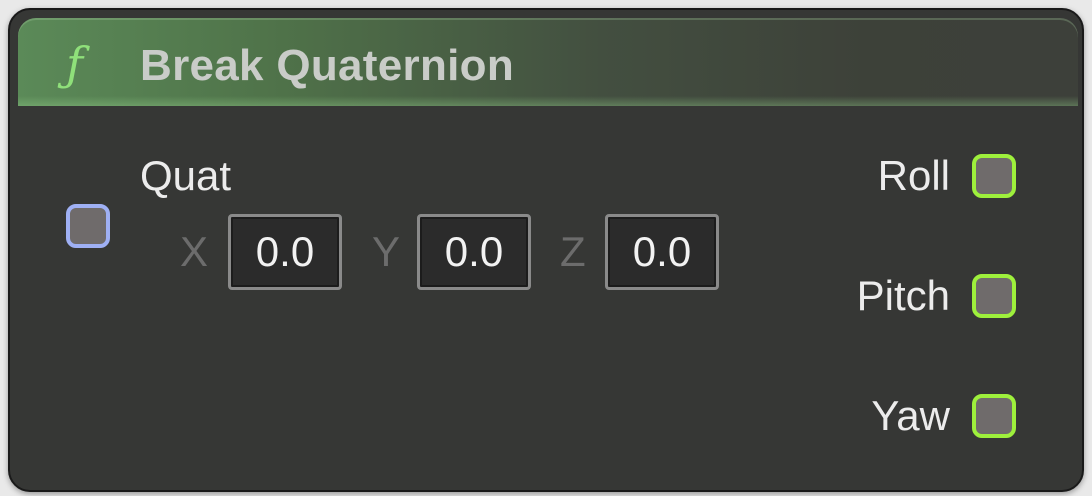 This screenshot has width=1092, height=496. What do you see at coordinates (913, 175) in the screenshot?
I see `roll-label: Roll` at bounding box center [913, 175].